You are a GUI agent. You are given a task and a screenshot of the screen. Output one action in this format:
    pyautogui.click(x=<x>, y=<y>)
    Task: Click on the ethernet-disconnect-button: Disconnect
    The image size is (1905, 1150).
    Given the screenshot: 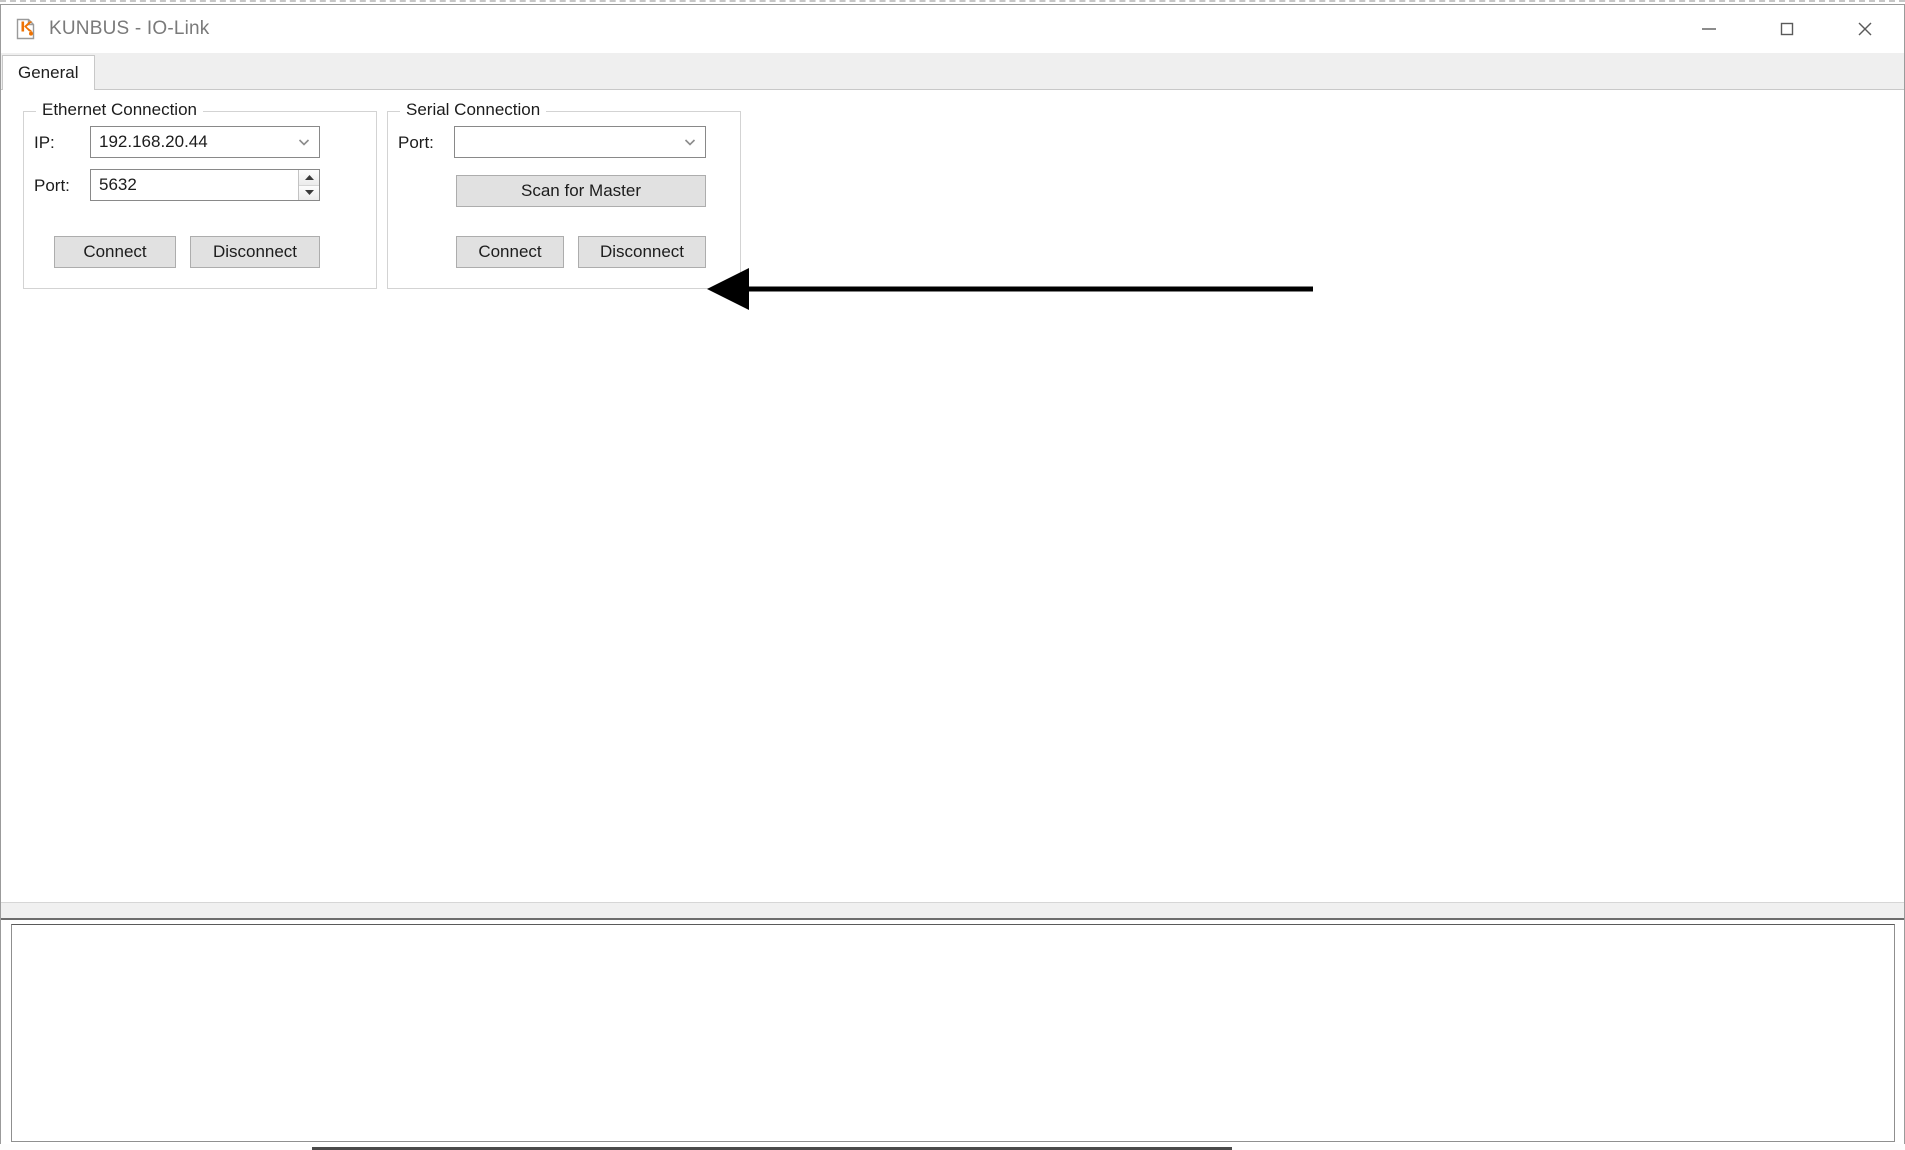 What is the action you would take?
    pyautogui.click(x=255, y=252)
    